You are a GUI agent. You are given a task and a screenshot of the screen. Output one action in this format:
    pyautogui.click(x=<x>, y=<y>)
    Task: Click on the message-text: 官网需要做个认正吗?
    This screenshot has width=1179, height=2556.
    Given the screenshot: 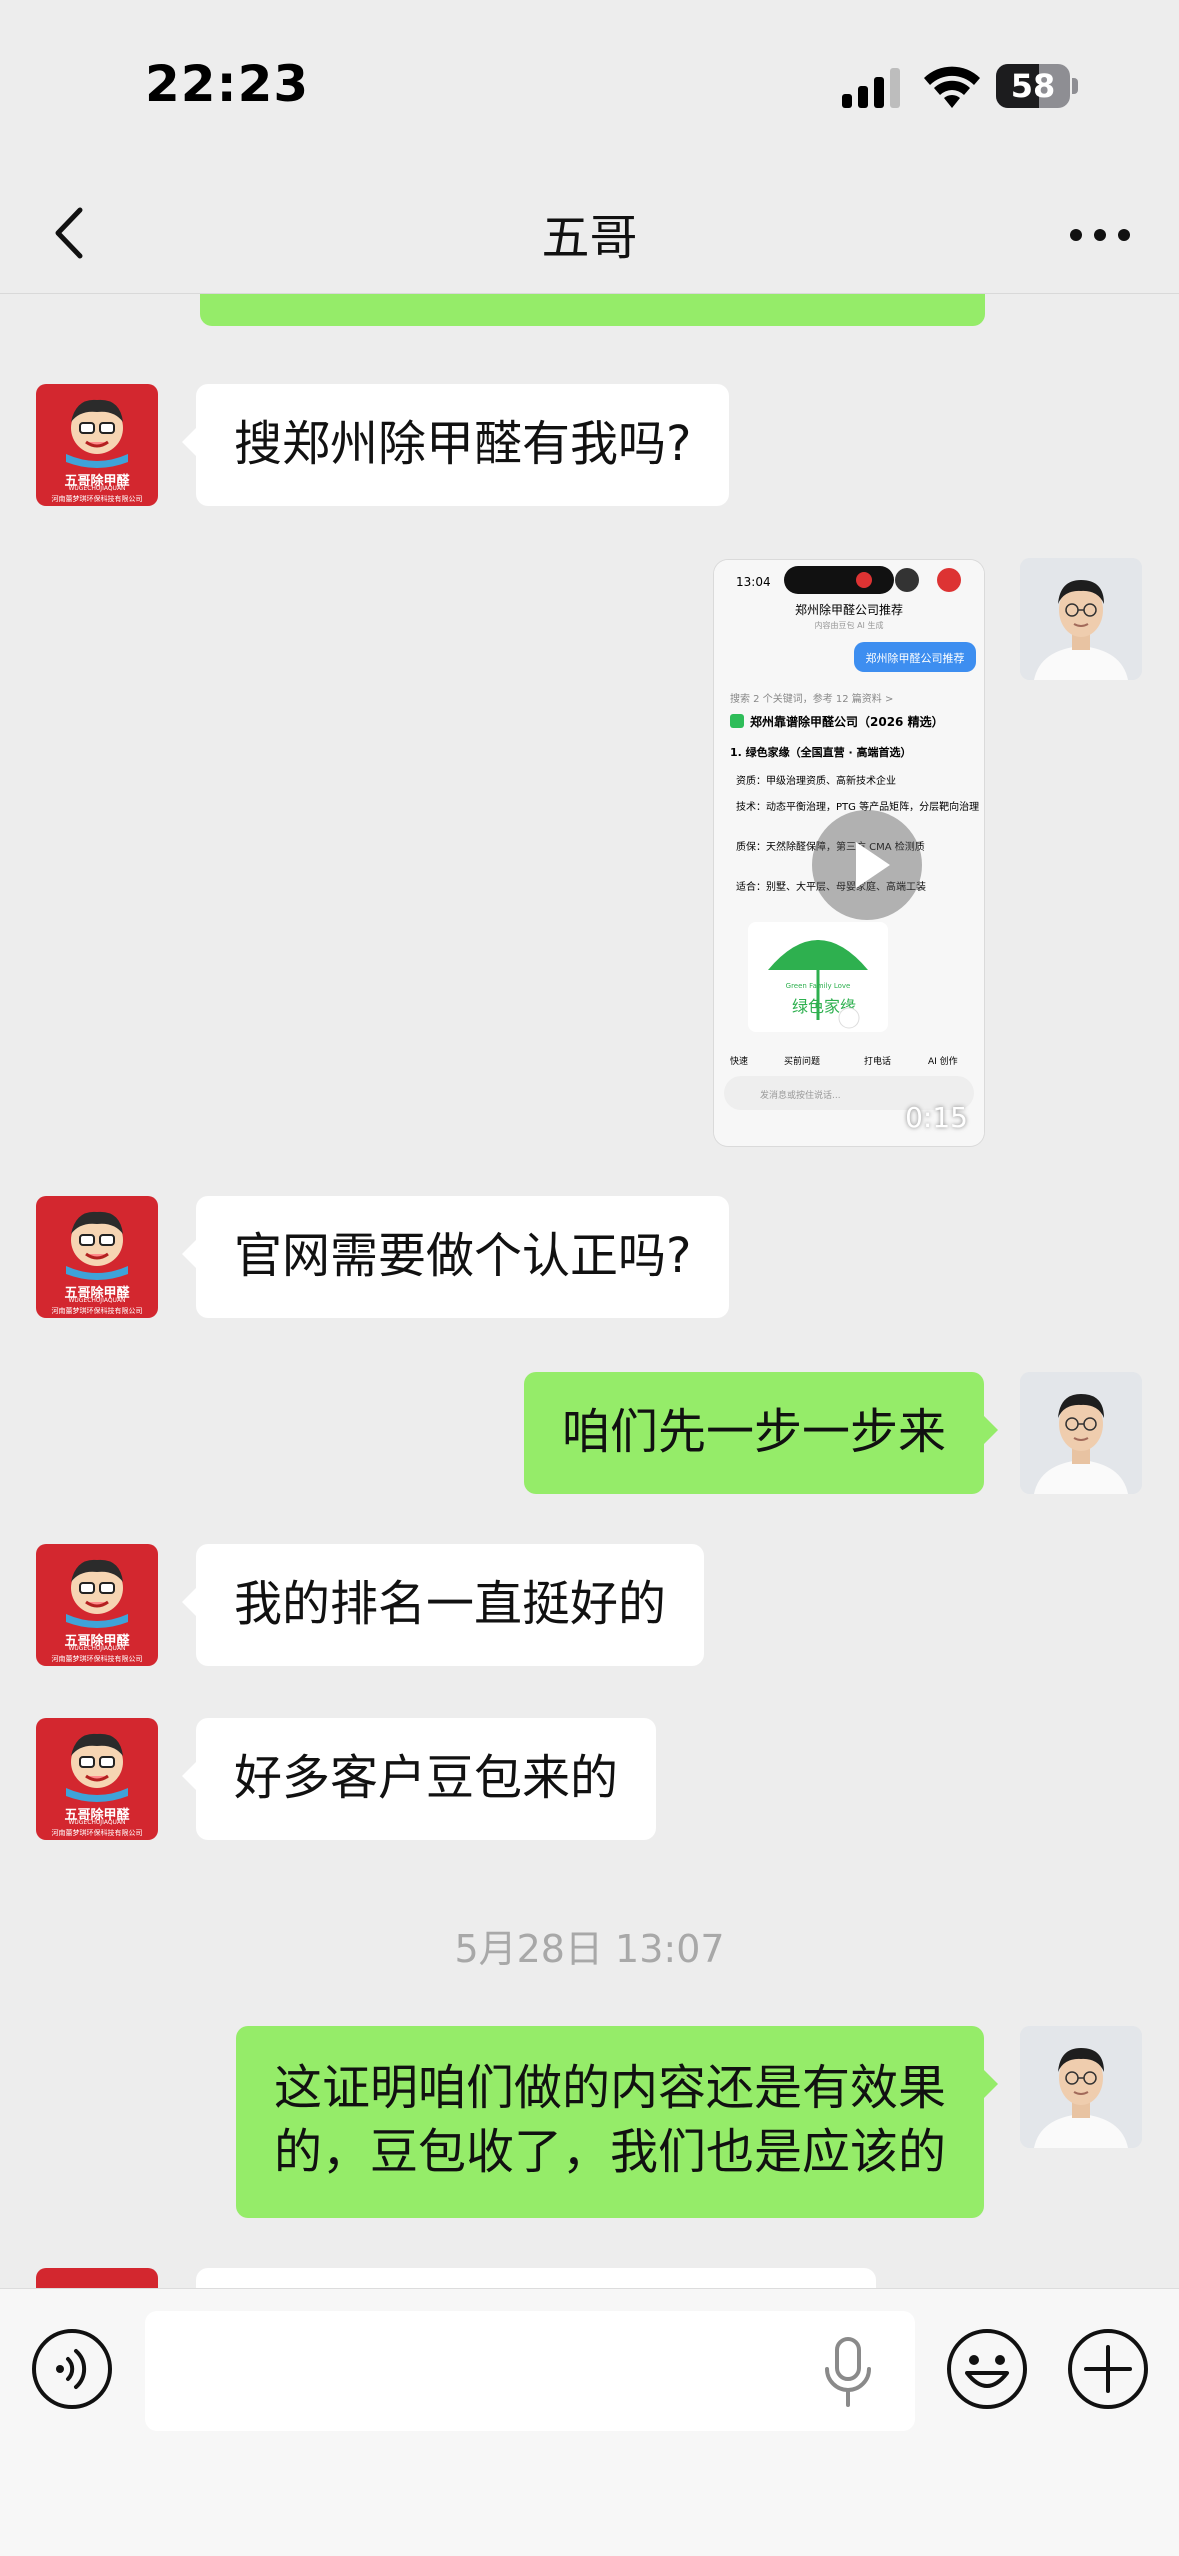 What is the action you would take?
    pyautogui.click(x=463, y=1256)
    